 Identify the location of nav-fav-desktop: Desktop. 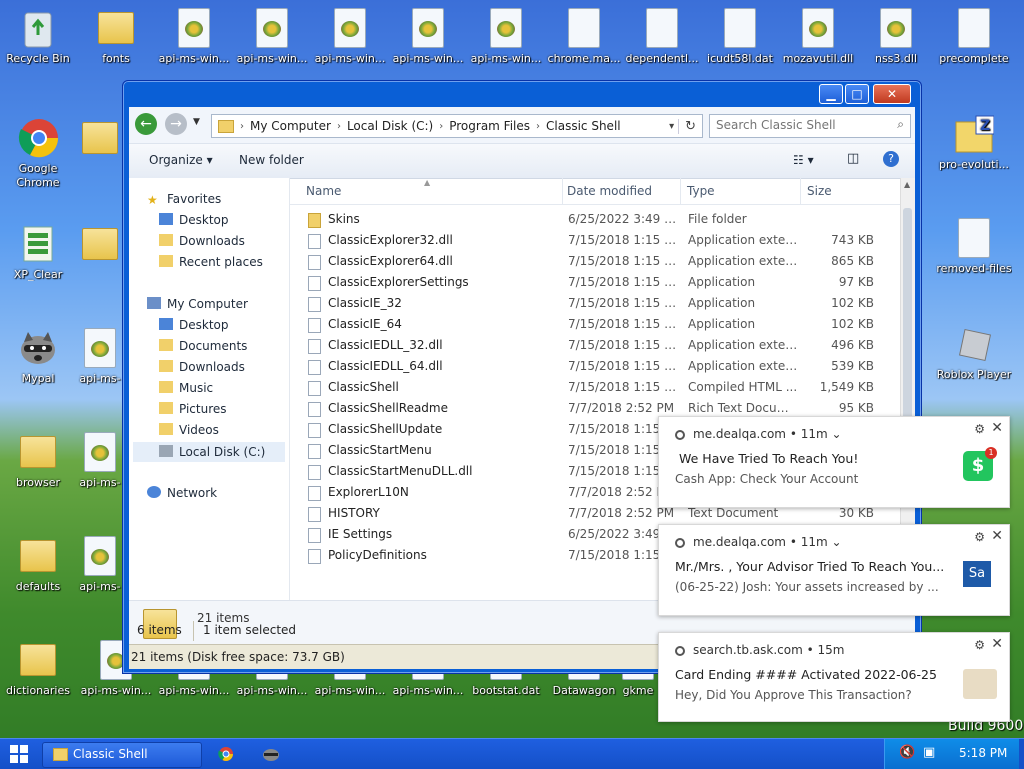
(194, 220).